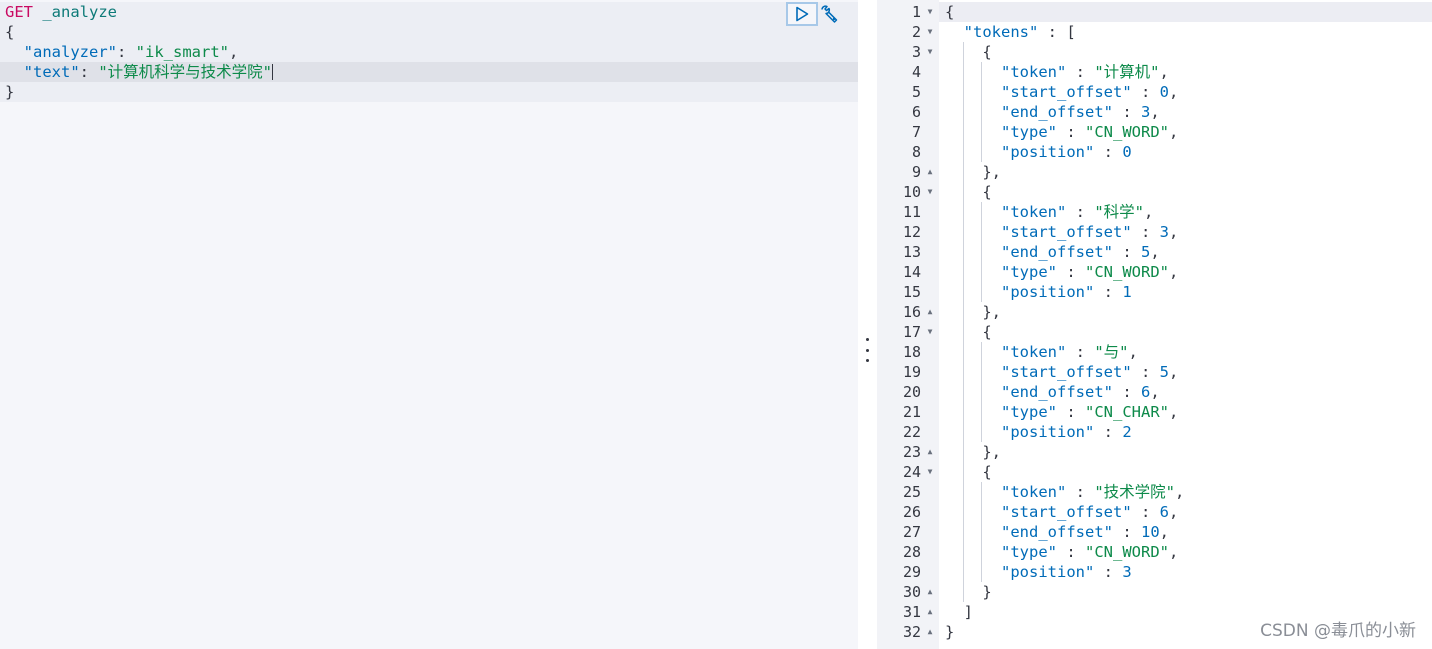 This screenshot has height=649, width=1432. Describe the element at coordinates (916, 32) in the screenshot. I see `line-number: 2` at that location.